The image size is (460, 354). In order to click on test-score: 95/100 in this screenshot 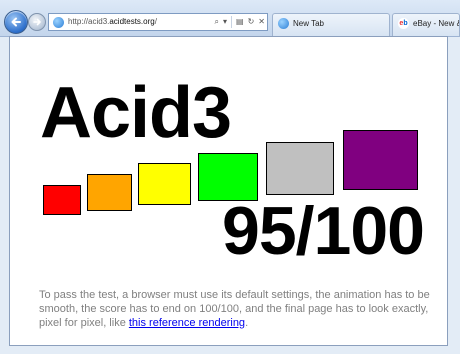, I will do `click(323, 231)`.